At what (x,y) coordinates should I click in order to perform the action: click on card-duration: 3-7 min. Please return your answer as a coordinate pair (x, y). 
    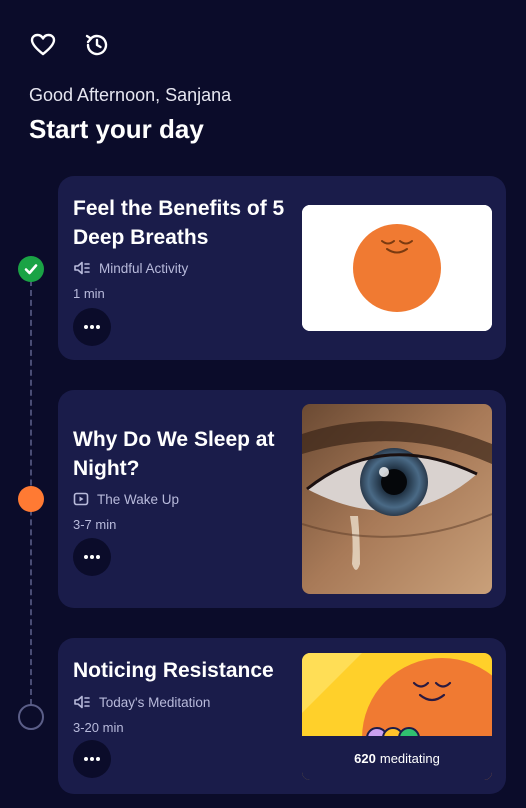
    Looking at the image, I should click on (95, 524).